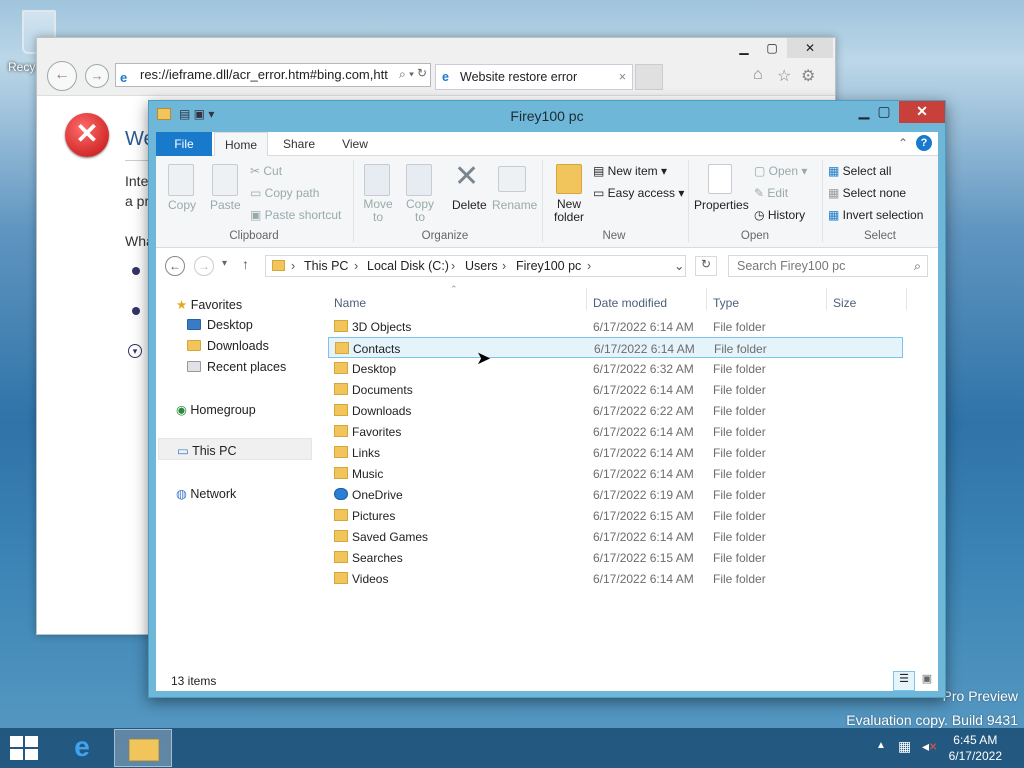 Image resolution: width=1024 pixels, height=768 pixels. I want to click on column-name: Name, so click(350, 303).